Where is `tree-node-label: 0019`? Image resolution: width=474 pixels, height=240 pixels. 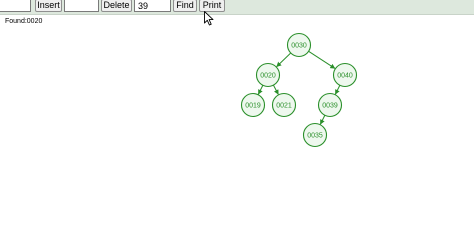
tree-node-label: 0019 is located at coordinates (253, 106).